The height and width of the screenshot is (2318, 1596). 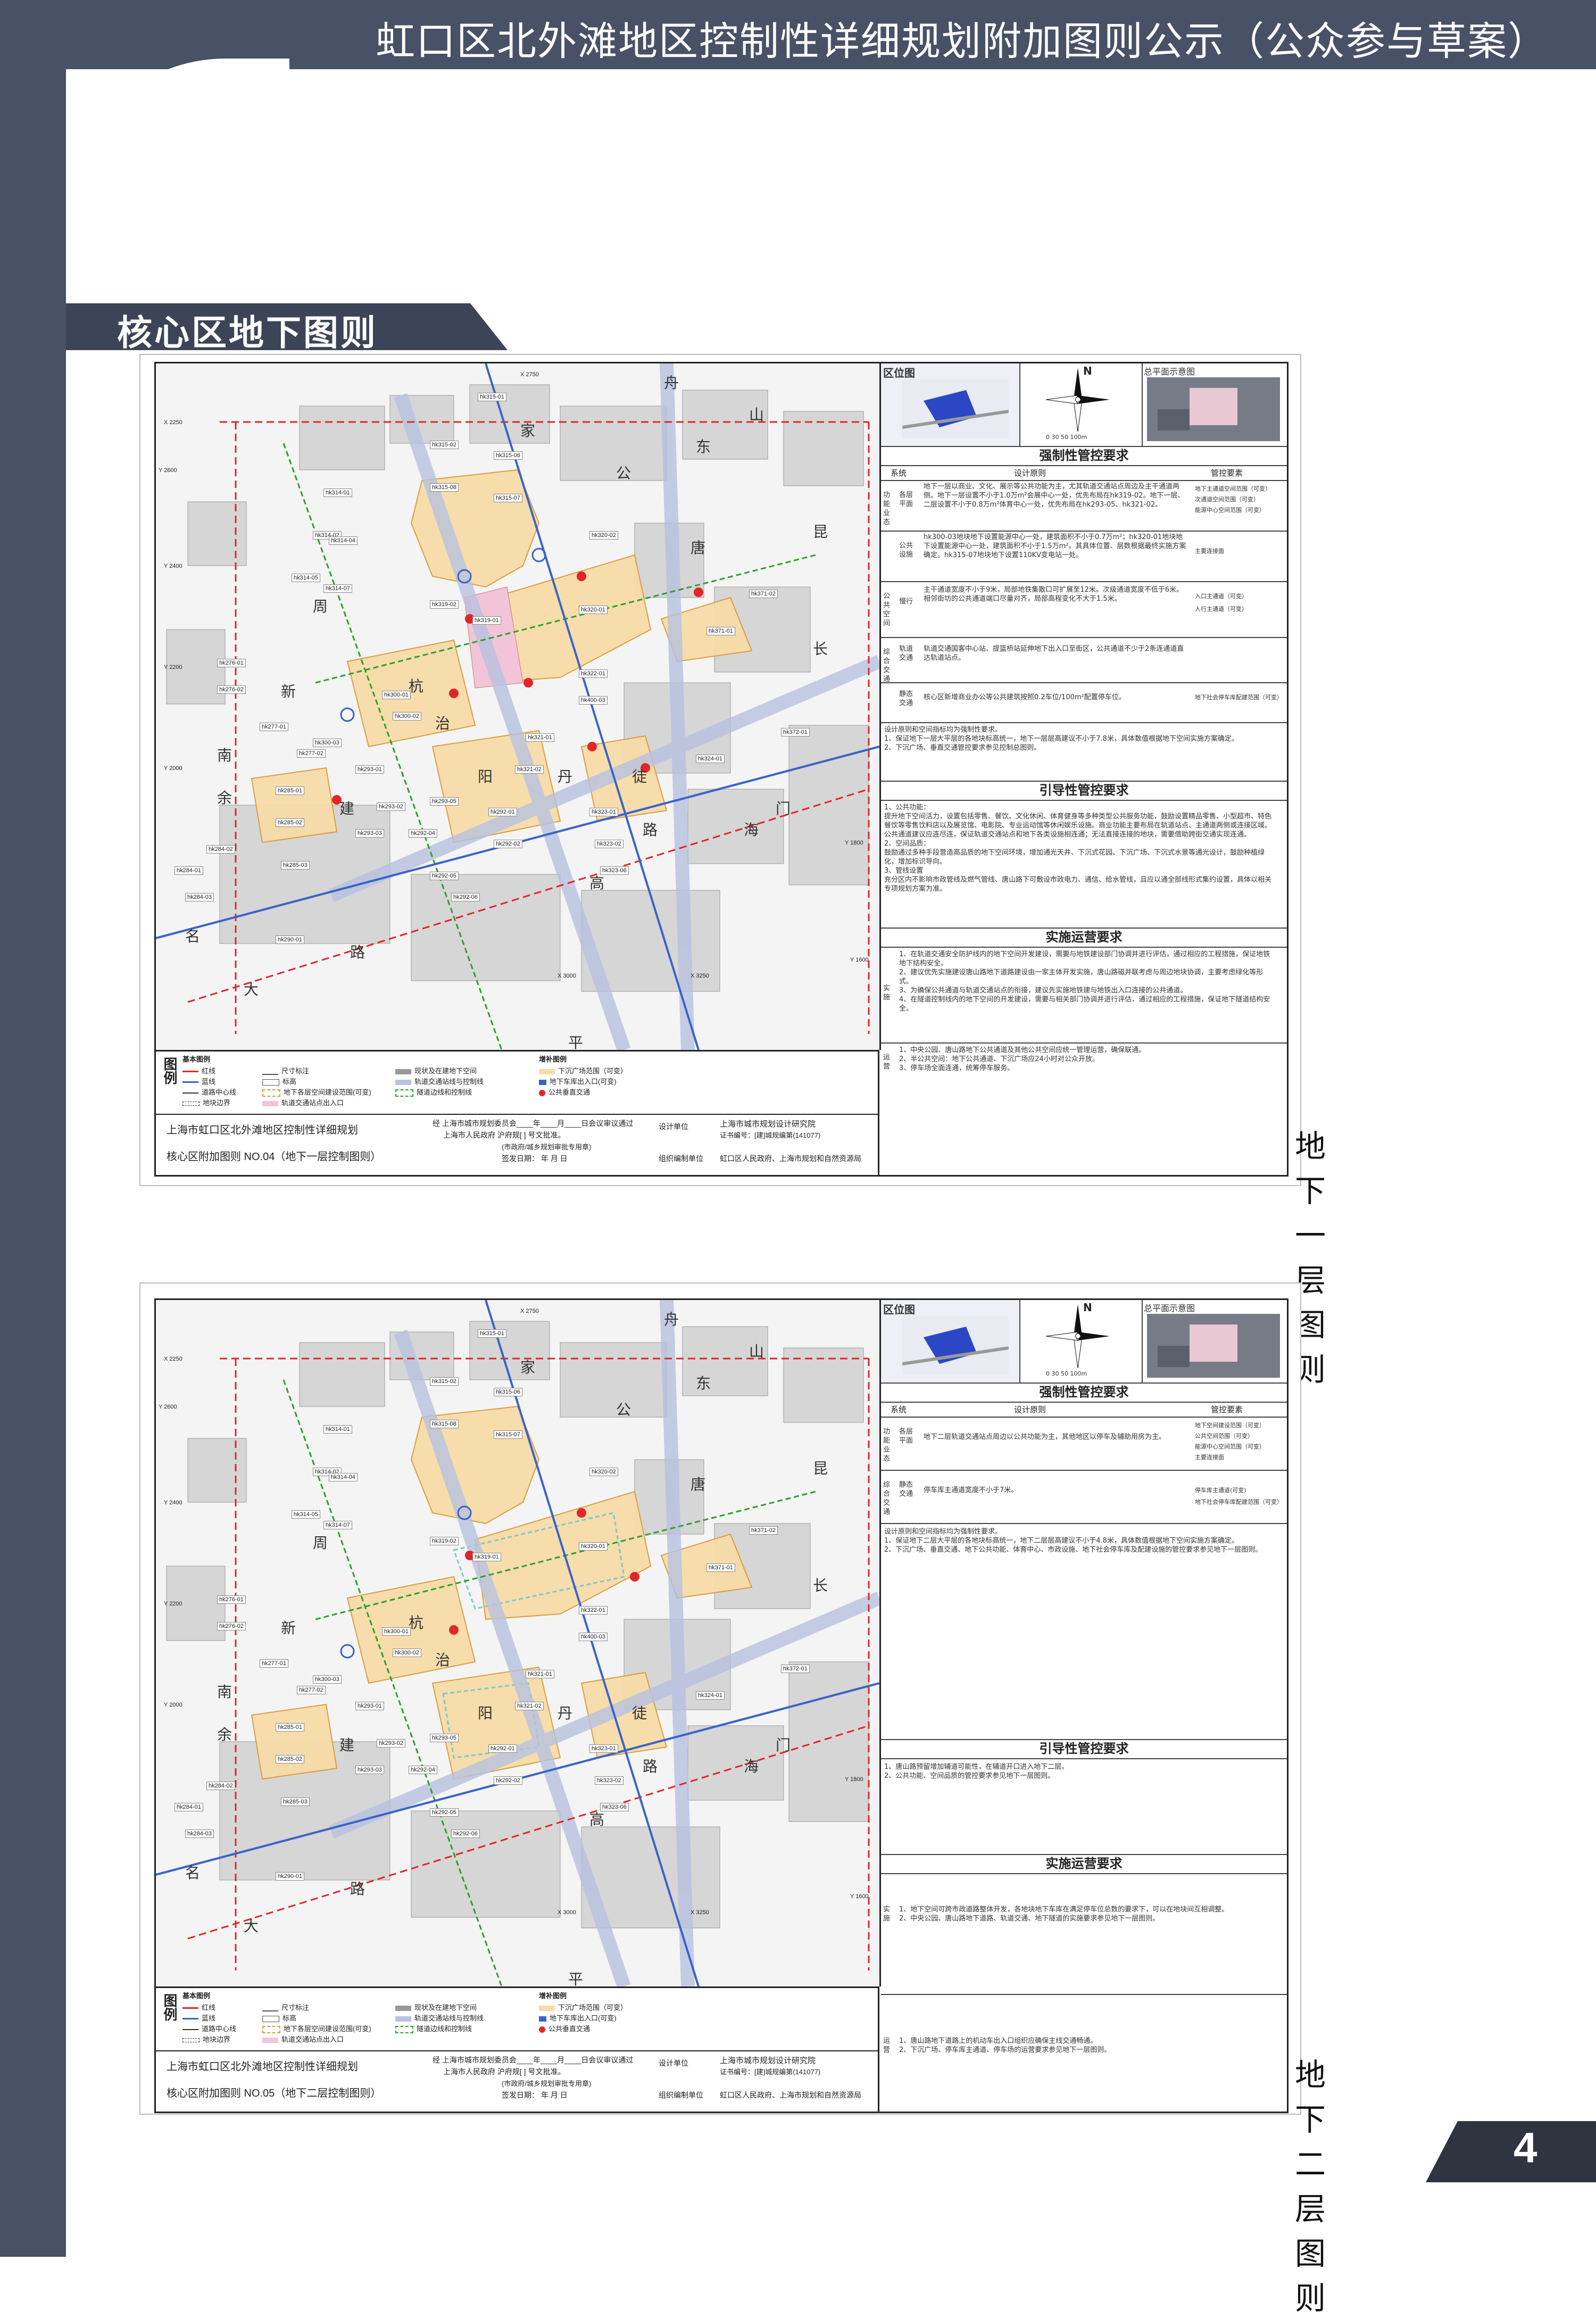 I want to click on plot-label: hk300-02, so click(x=407, y=716).